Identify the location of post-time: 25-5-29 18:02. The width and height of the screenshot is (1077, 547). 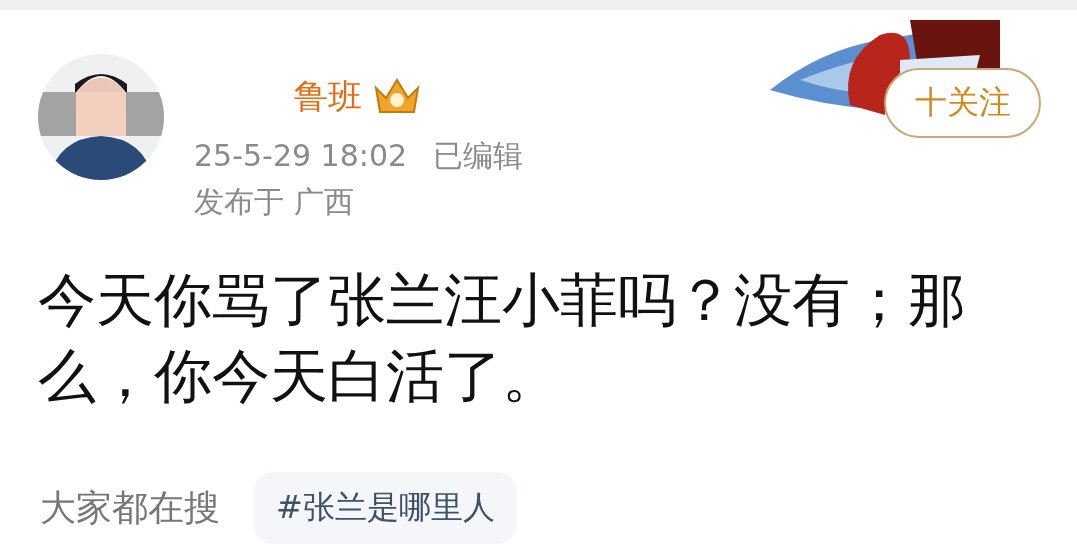
(301, 156).